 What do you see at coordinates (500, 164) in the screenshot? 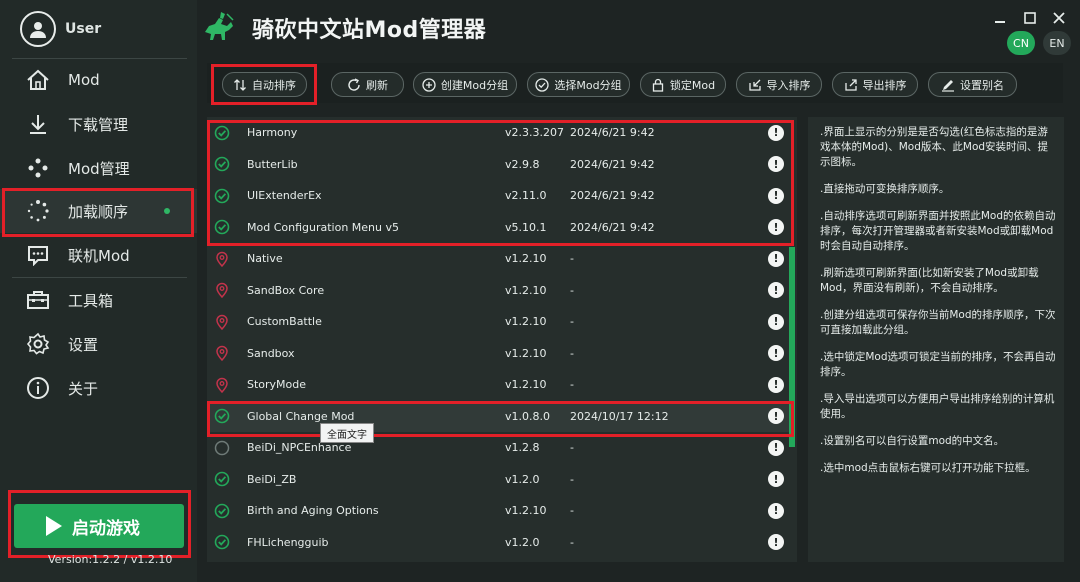
I see `mod-row: ButterLib v2.9.8 2024/6/21 9:42!` at bounding box center [500, 164].